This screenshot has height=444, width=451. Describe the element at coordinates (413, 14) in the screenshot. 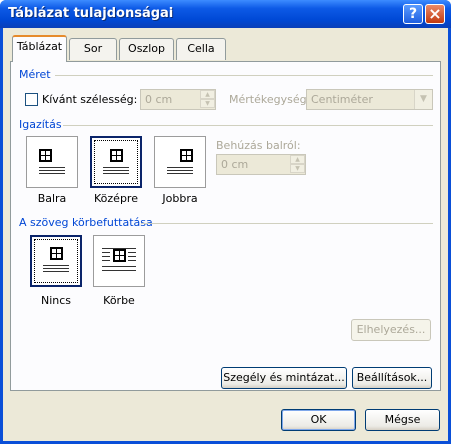

I see `help-button: ?` at that location.